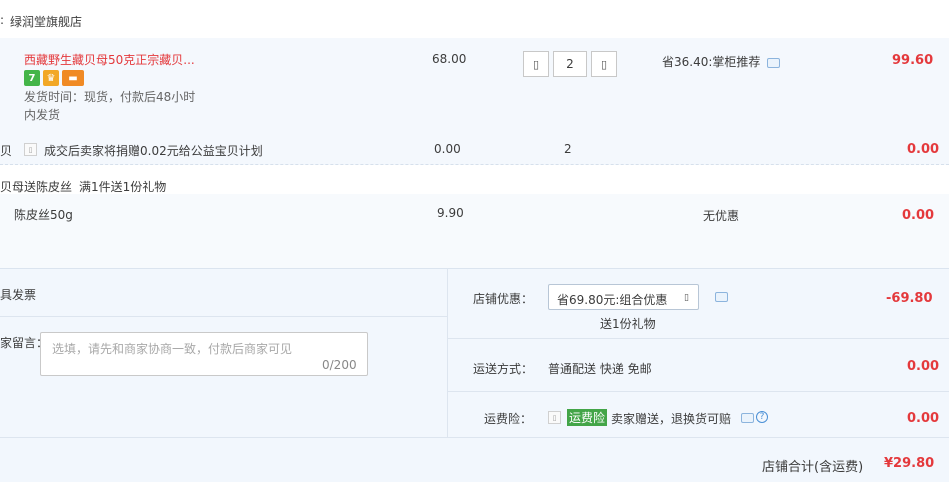 The height and width of the screenshot is (482, 949). Describe the element at coordinates (909, 298) in the screenshot. I see `store-discount-amount: -69.80` at that location.